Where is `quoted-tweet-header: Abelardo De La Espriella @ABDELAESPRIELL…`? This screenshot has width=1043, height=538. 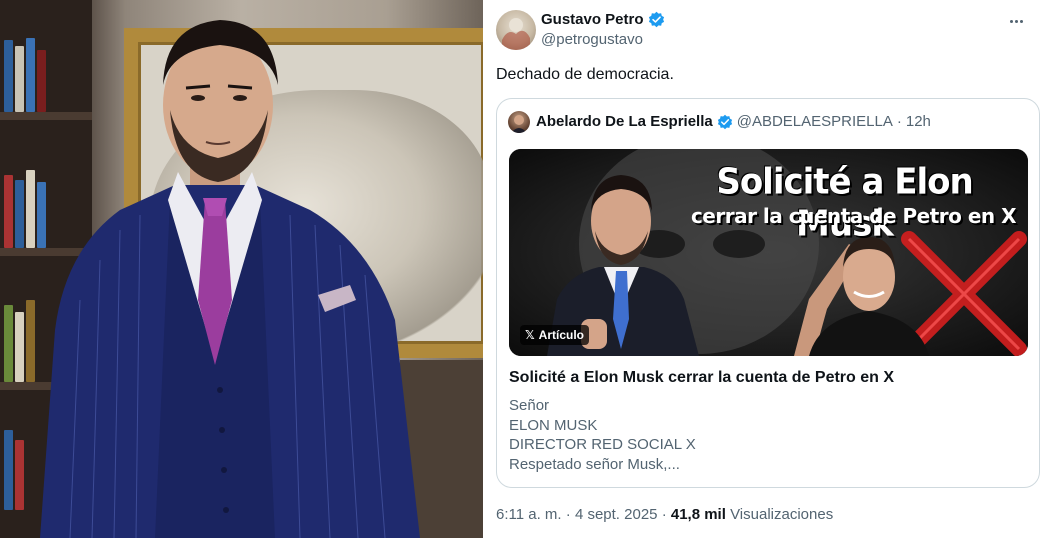 quoted-tweet-header: Abelardo De La Espriella @ABDELAESPRIELL… is located at coordinates (733, 121).